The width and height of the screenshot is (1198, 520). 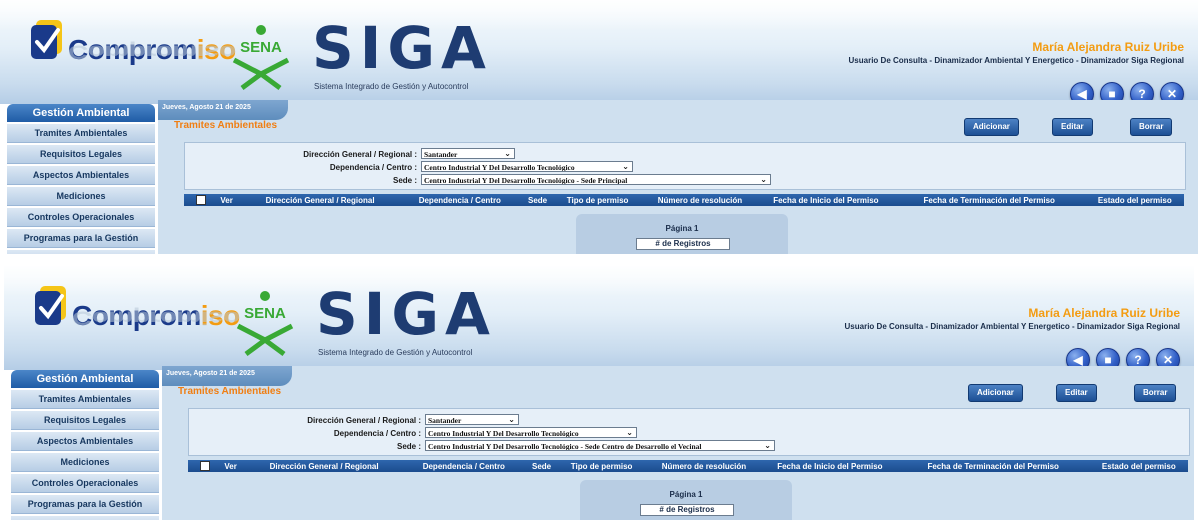 What do you see at coordinates (408, 446) in the screenshot?
I see `site-label: Sede :` at bounding box center [408, 446].